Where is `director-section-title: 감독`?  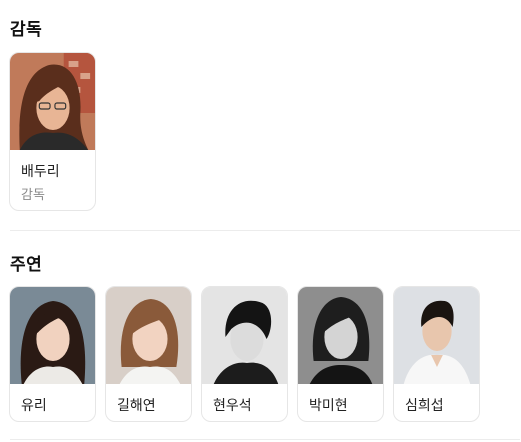
director-section-title: 감독 is located at coordinates (26, 30).